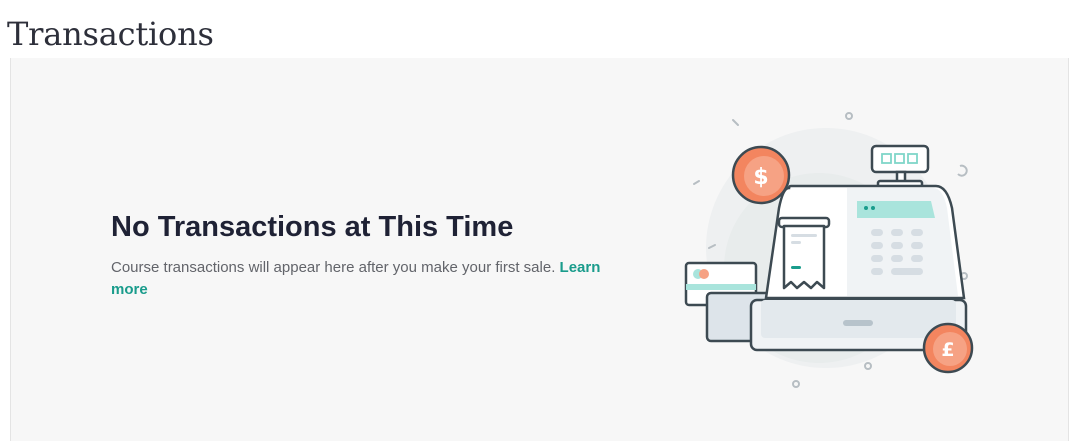 This screenshot has height=441, width=1077. What do you see at coordinates (947, 350) in the screenshot?
I see `pound-coin-symbol: £` at bounding box center [947, 350].